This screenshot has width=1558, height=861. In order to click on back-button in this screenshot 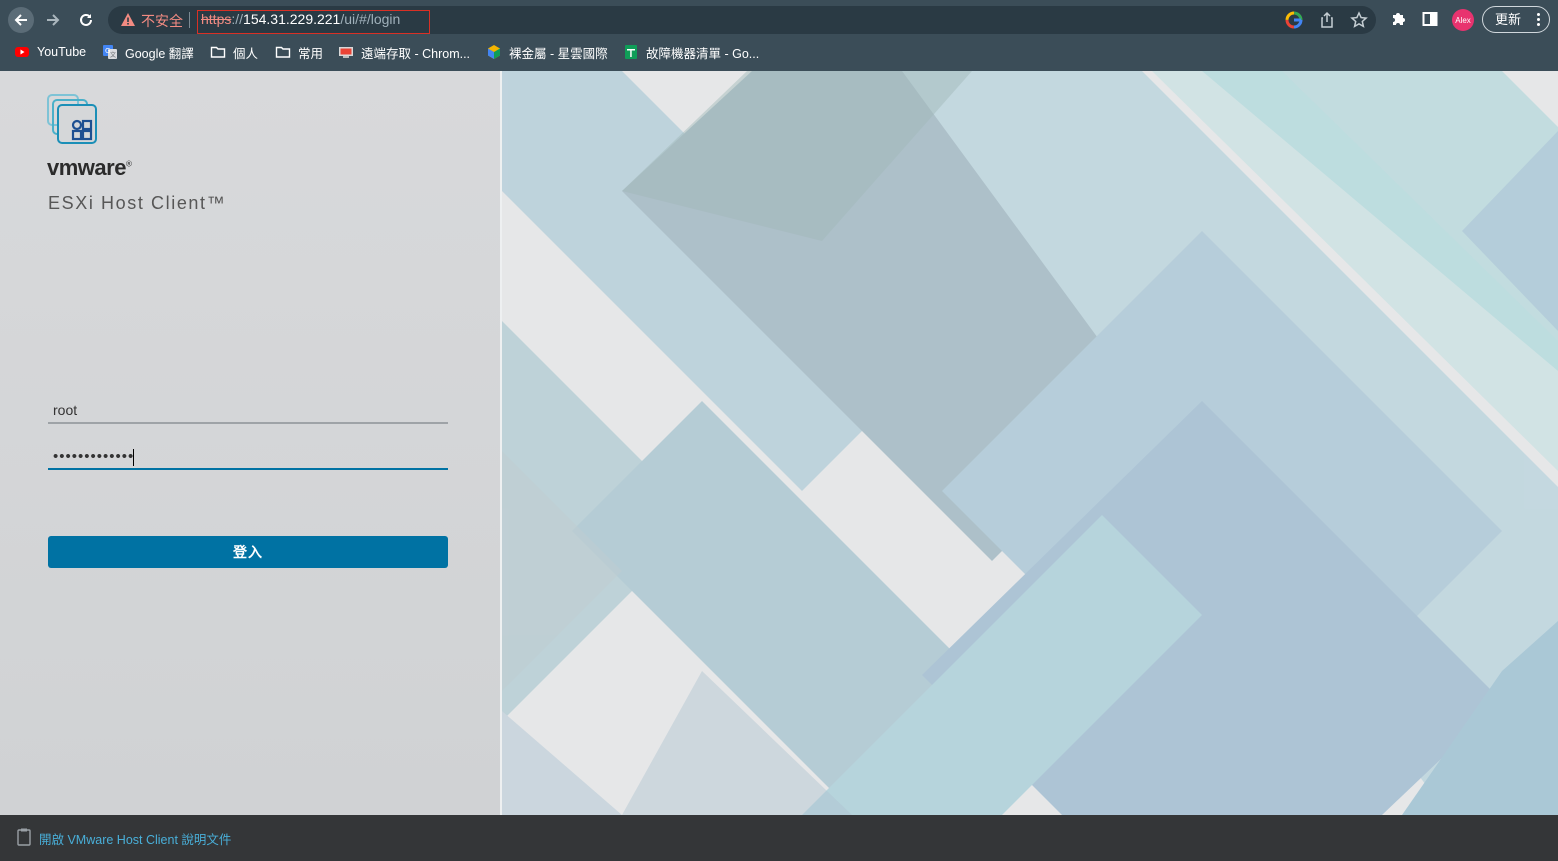, I will do `click(21, 20)`.